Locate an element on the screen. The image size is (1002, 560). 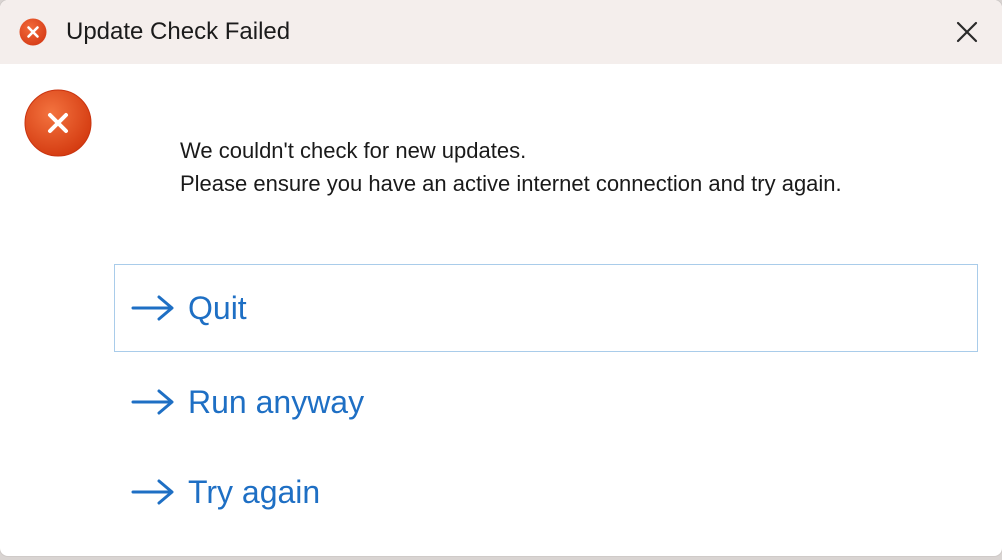
quit-label: Quit is located at coordinates (217, 308).